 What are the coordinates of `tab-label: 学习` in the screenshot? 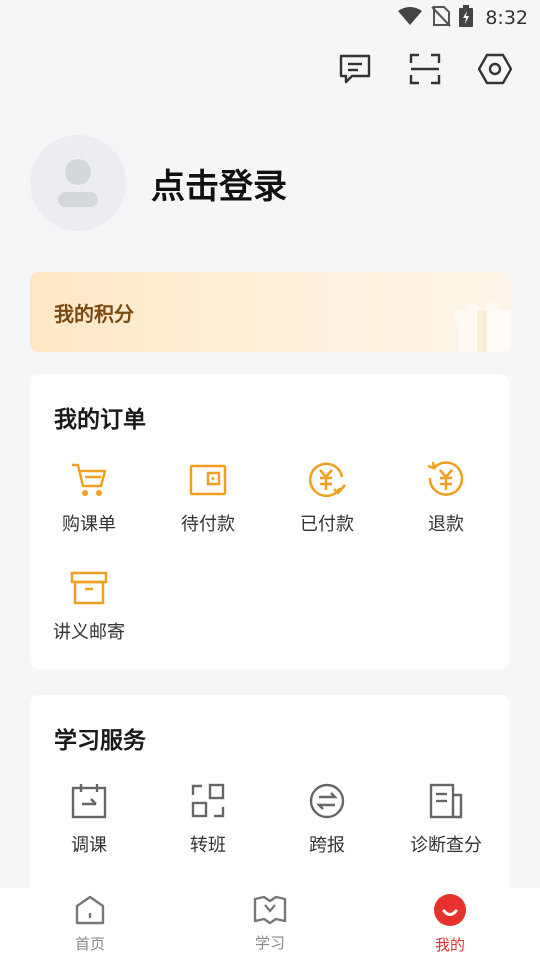 It's located at (269, 943).